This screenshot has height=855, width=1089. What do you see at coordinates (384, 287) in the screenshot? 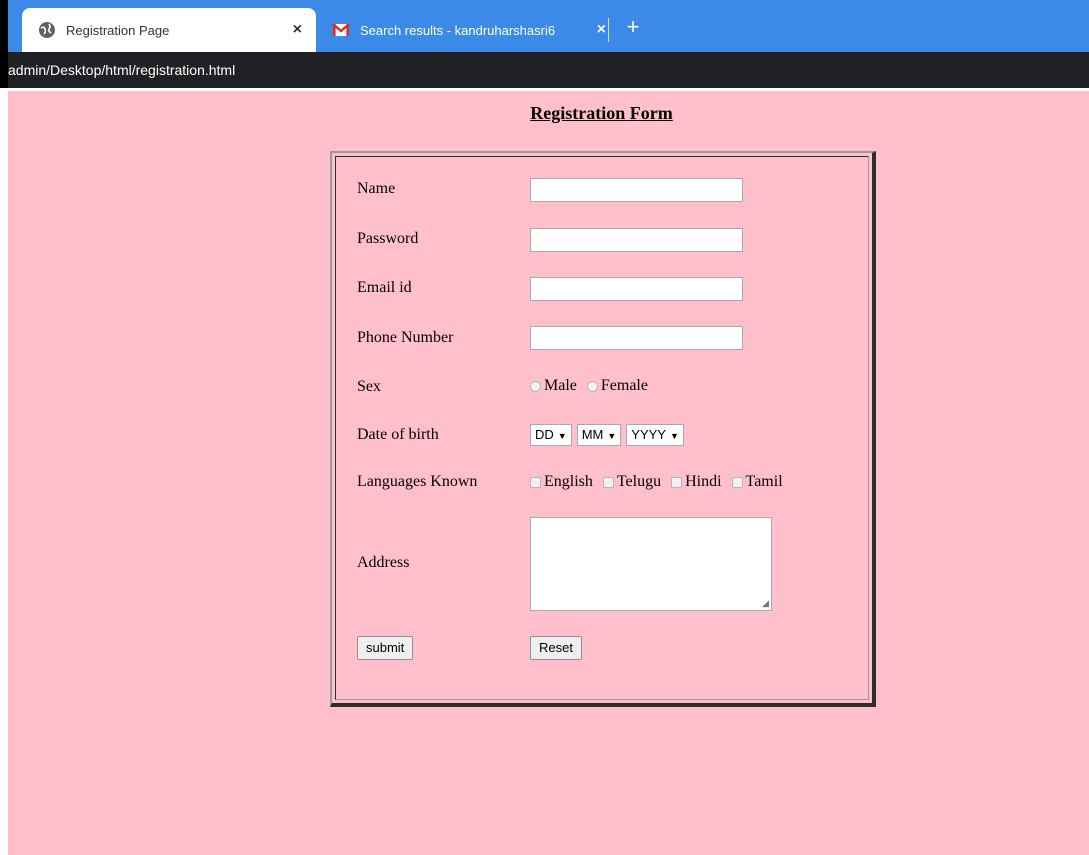
I see `email-label: Email id` at bounding box center [384, 287].